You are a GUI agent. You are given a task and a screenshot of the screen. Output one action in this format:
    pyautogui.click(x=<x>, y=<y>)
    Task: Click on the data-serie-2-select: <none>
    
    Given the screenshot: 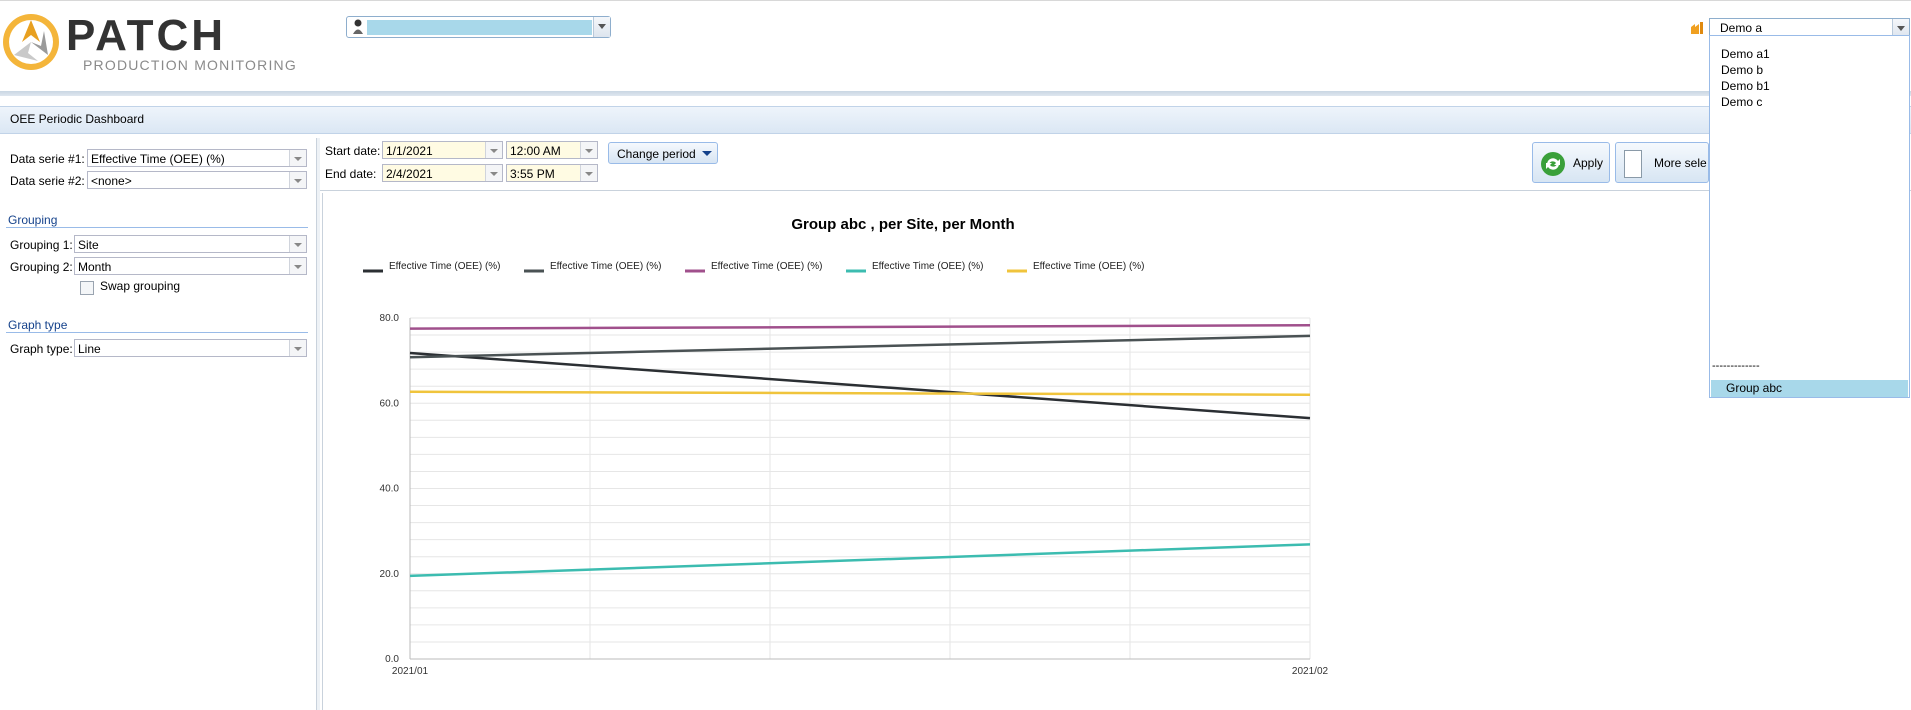 What is the action you would take?
    pyautogui.click(x=197, y=180)
    